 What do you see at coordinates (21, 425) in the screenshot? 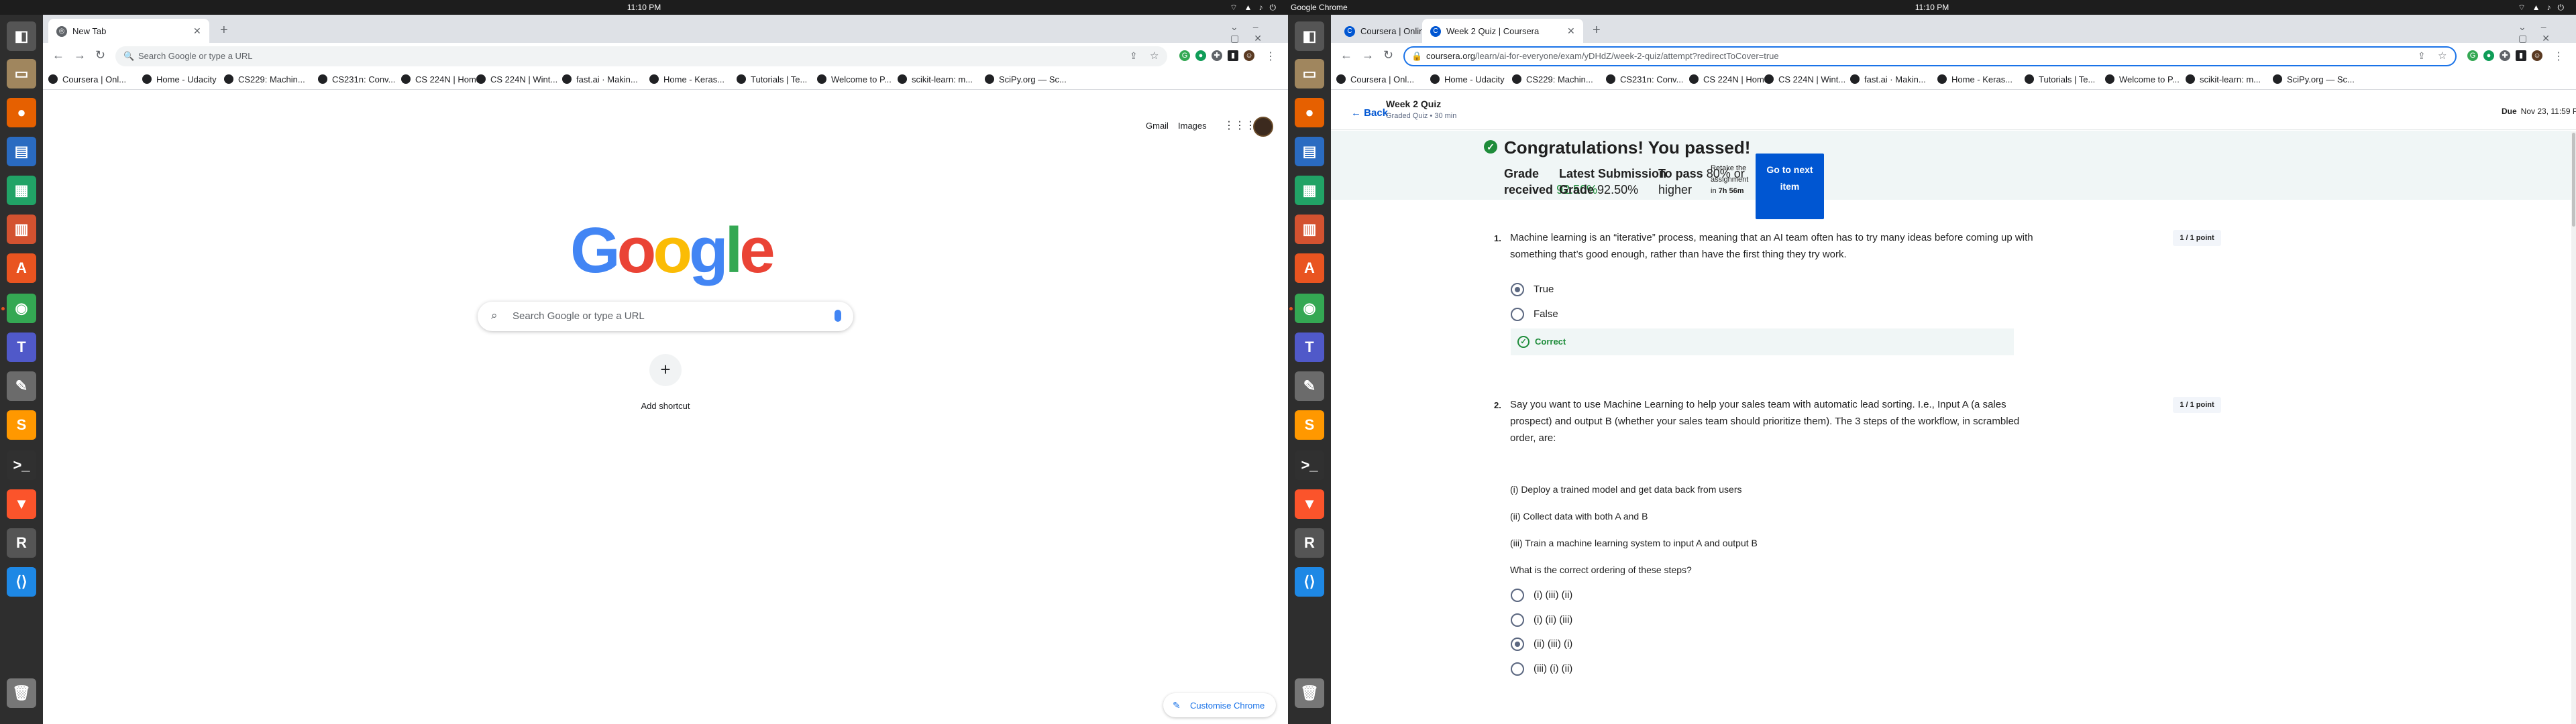
I see `sublime-icon: S` at bounding box center [21, 425].